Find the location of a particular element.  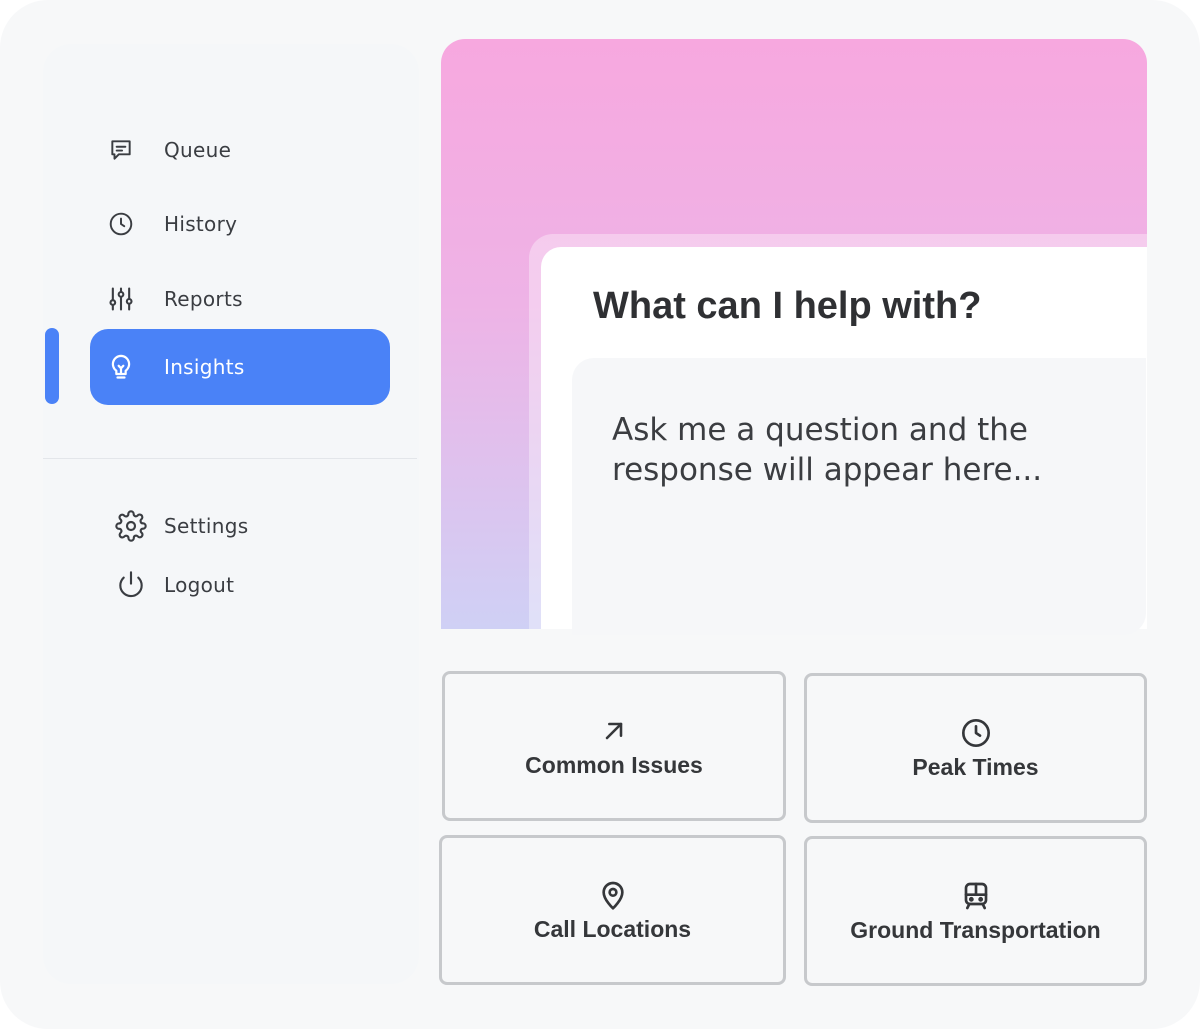

sidebar-item-insights: Insights is located at coordinates (240, 367).